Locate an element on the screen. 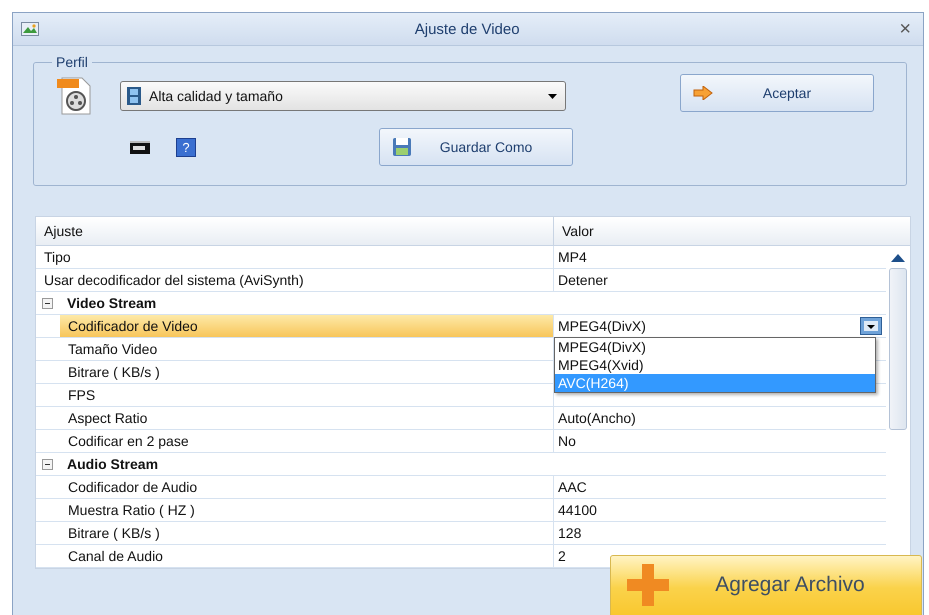 The image size is (929, 615). floppy-icon is located at coordinates (402, 147).